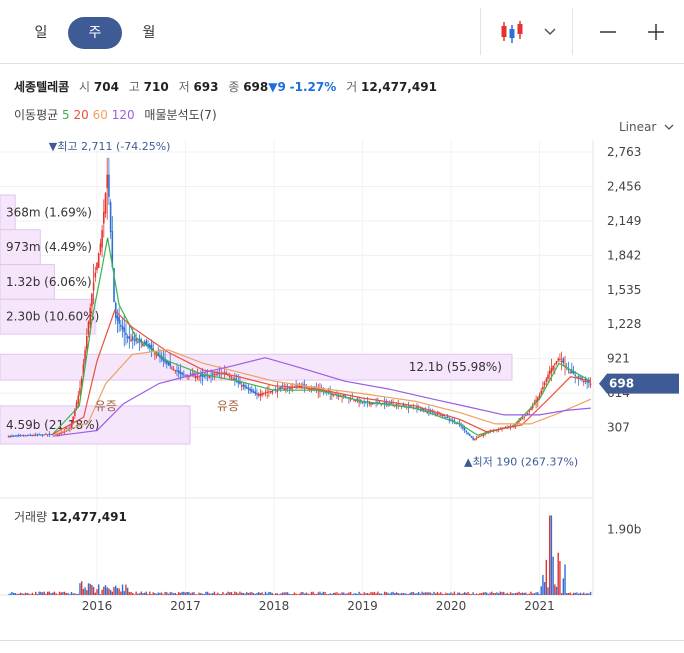 Image resolution: width=684 pixels, height=653 pixels. I want to click on low-annotation: ▲최저 190 (267.37%), so click(521, 462).